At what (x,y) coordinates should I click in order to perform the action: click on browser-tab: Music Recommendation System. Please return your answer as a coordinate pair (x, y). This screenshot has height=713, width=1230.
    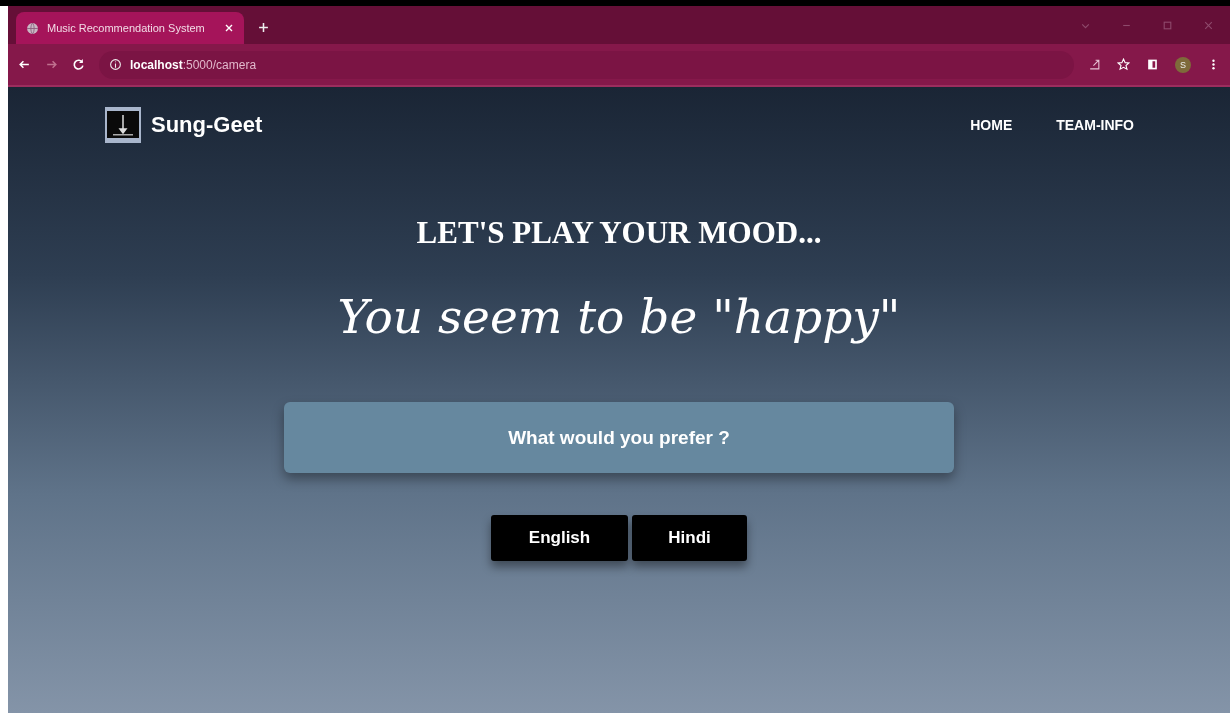
    Looking at the image, I should click on (130, 28).